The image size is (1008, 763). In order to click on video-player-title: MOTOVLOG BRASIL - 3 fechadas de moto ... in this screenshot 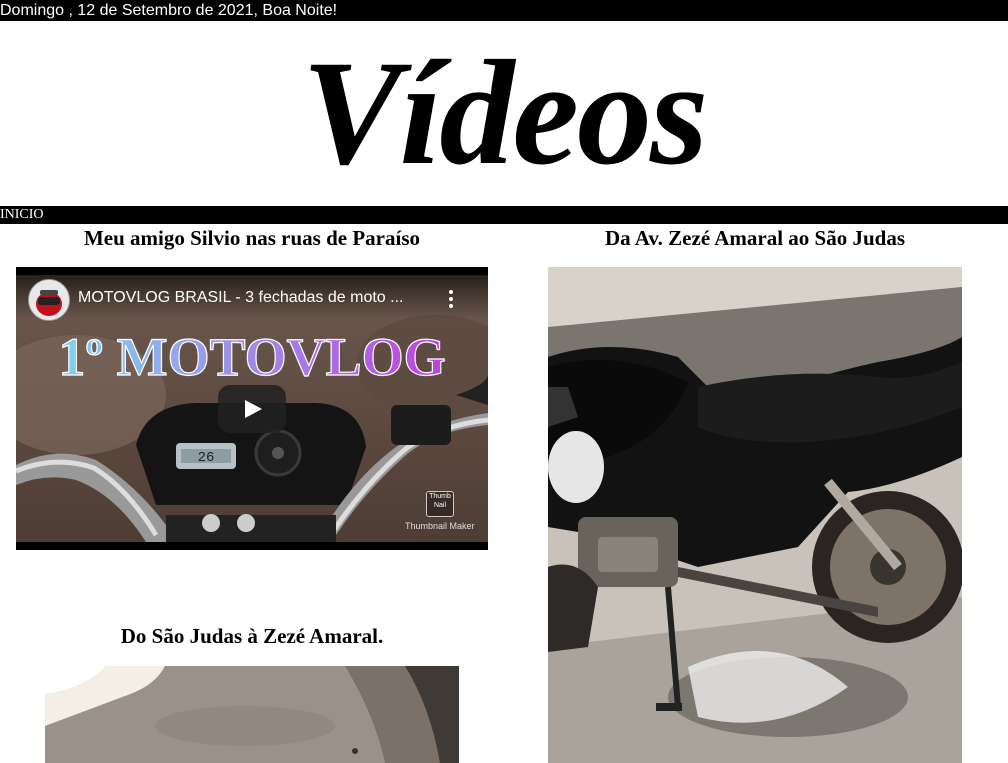, I will do `click(258, 298)`.